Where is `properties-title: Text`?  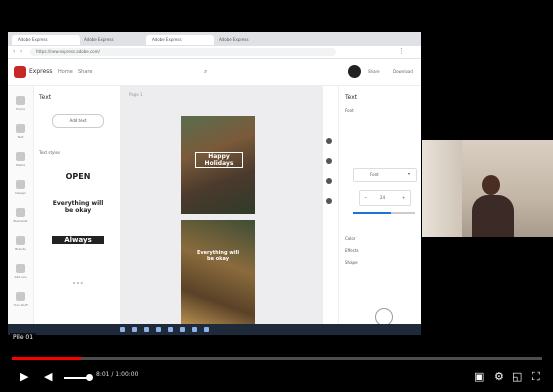 properties-title: Text is located at coordinates (351, 97).